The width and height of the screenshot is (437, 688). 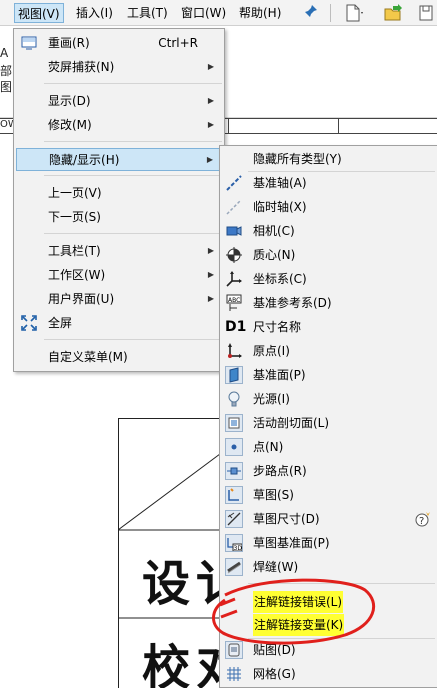 I want to click on dimension-name-icon: D1, so click(x=236, y=327).